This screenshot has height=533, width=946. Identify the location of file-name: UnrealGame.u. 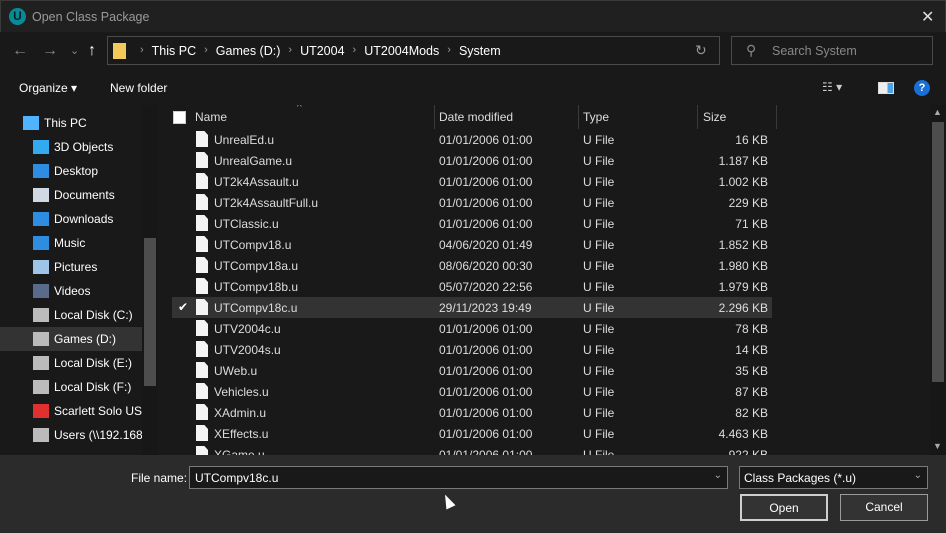
(253, 161).